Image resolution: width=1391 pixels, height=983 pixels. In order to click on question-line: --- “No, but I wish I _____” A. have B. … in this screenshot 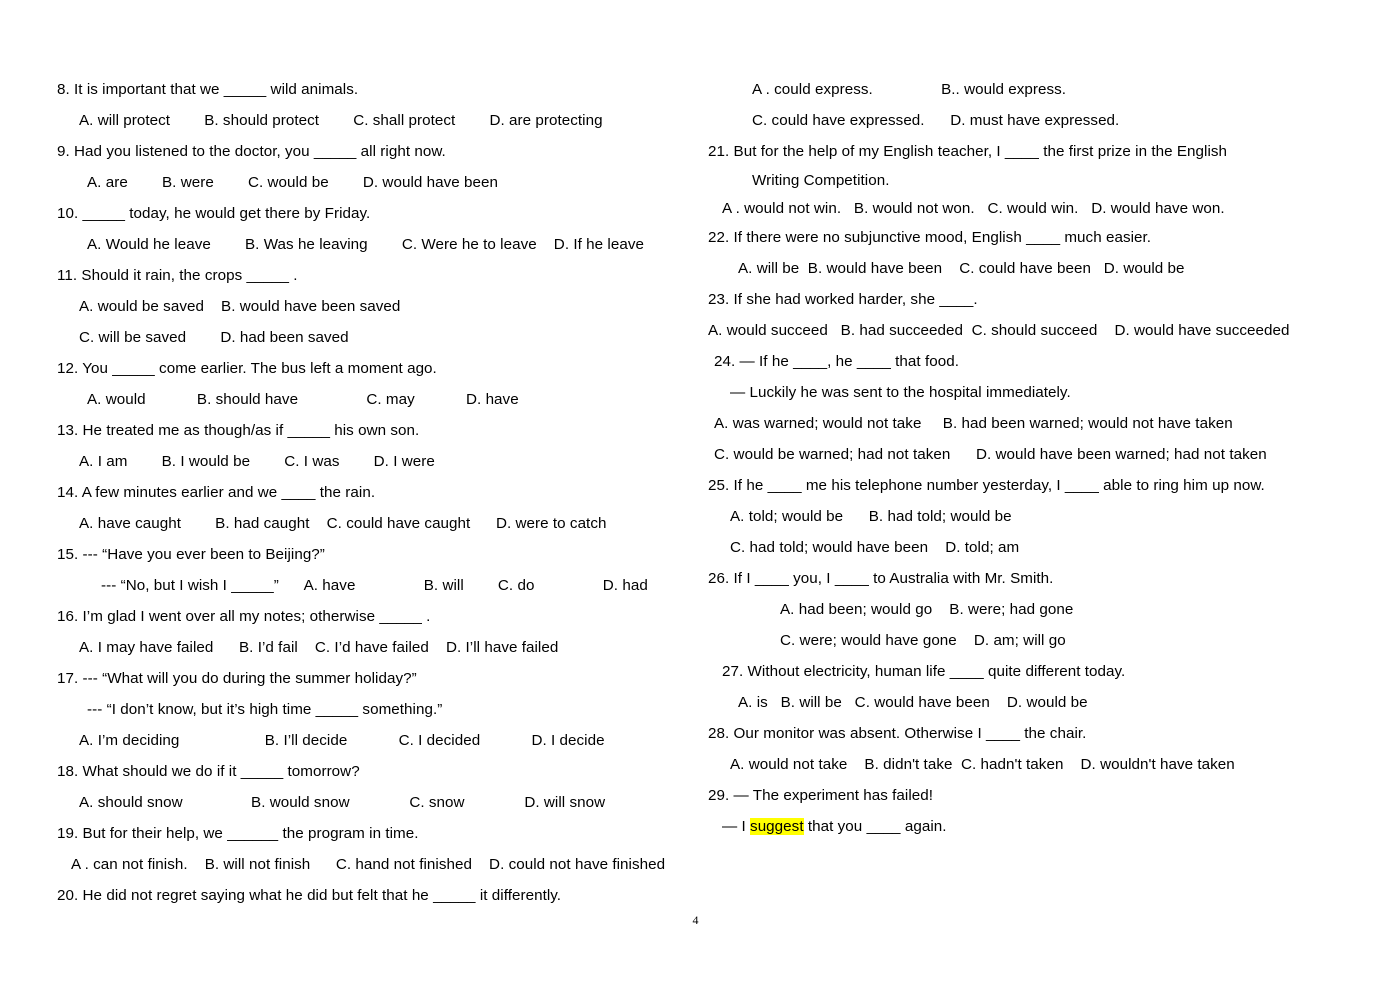, I will do `click(374, 585)`.